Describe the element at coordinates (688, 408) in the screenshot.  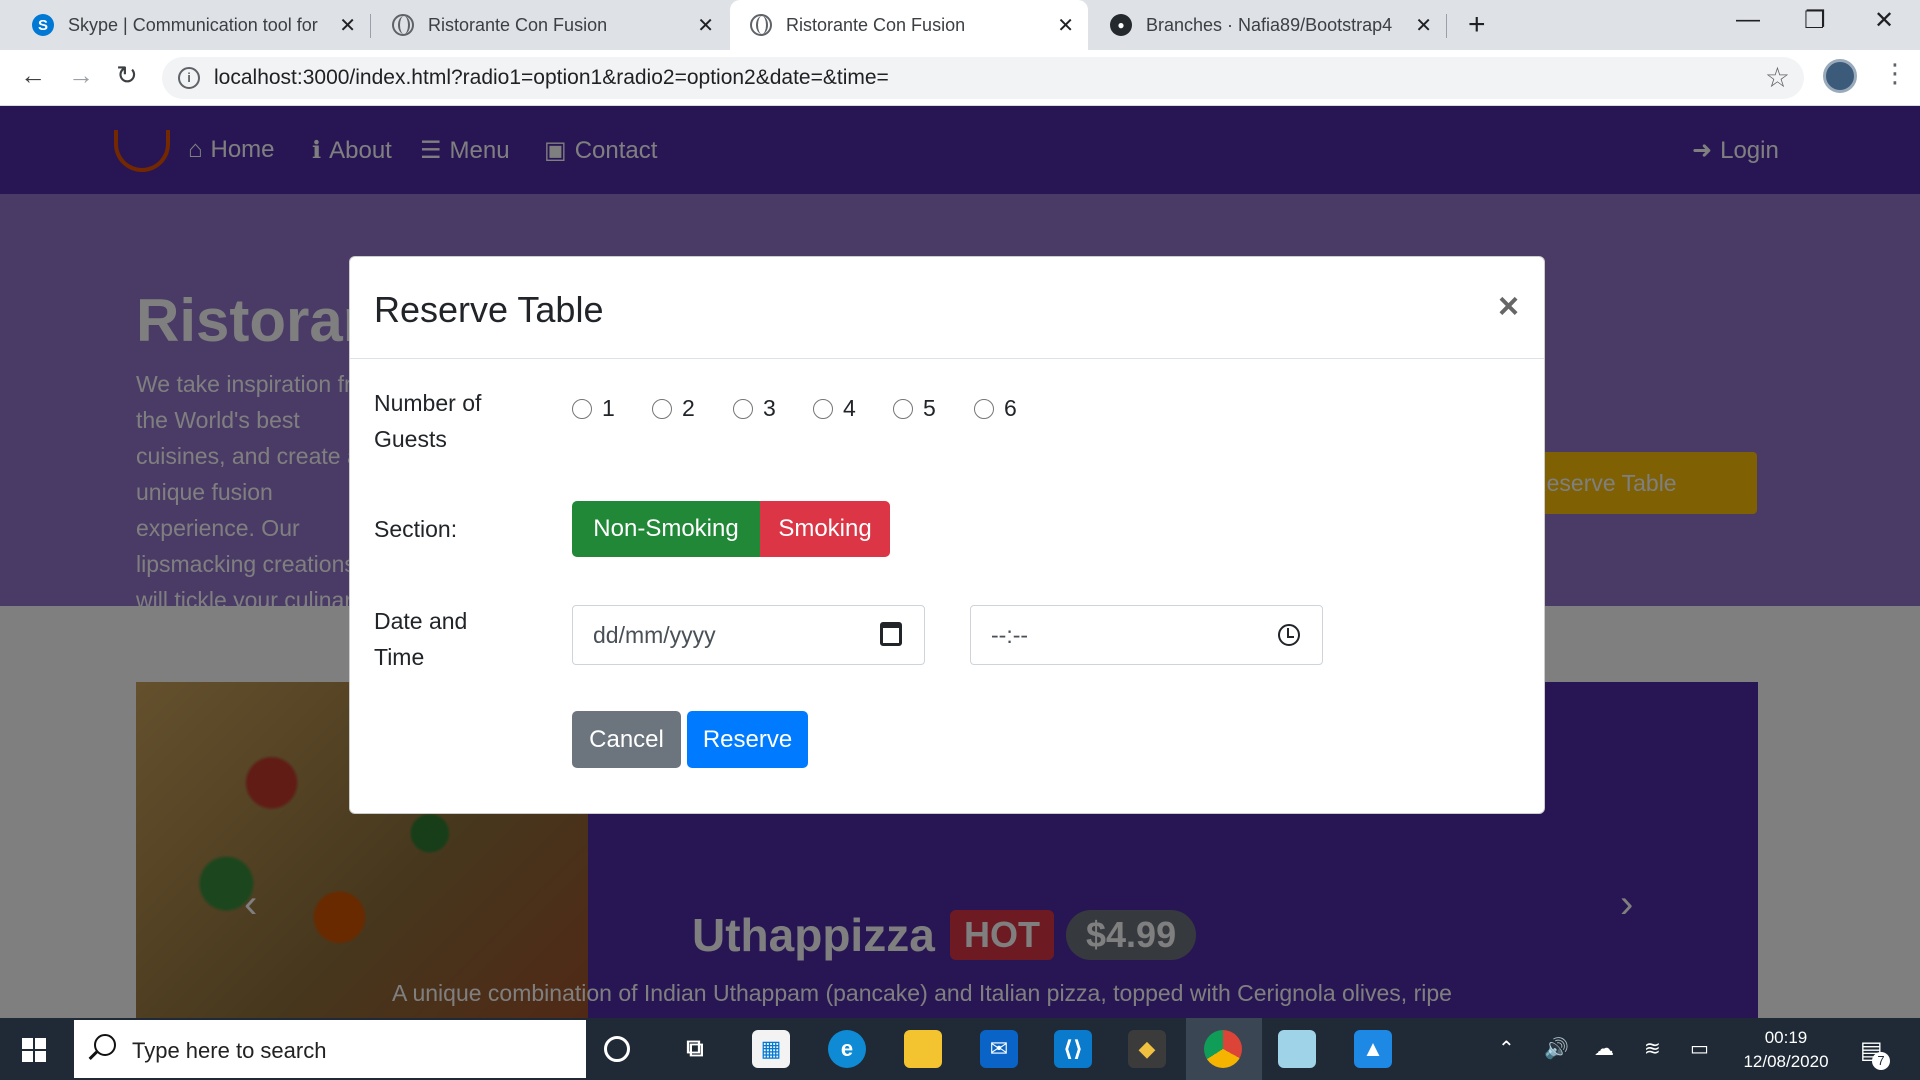
I see `radio-label: 2` at that location.